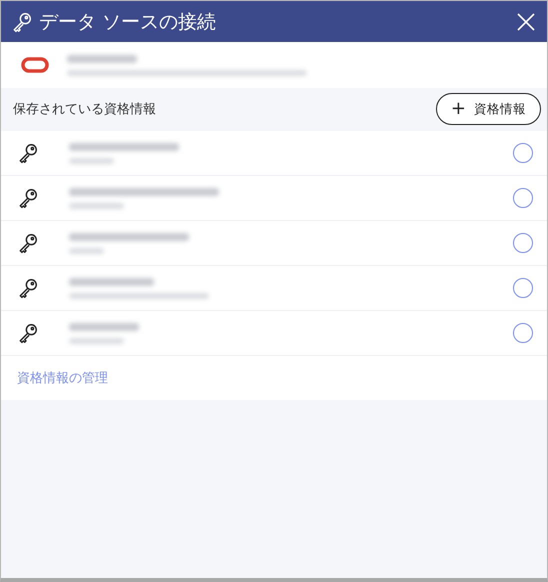 Image resolution: width=548 pixels, height=582 pixels. What do you see at coordinates (84, 109) in the screenshot?
I see `section-heading: 保存されている資格情報` at bounding box center [84, 109].